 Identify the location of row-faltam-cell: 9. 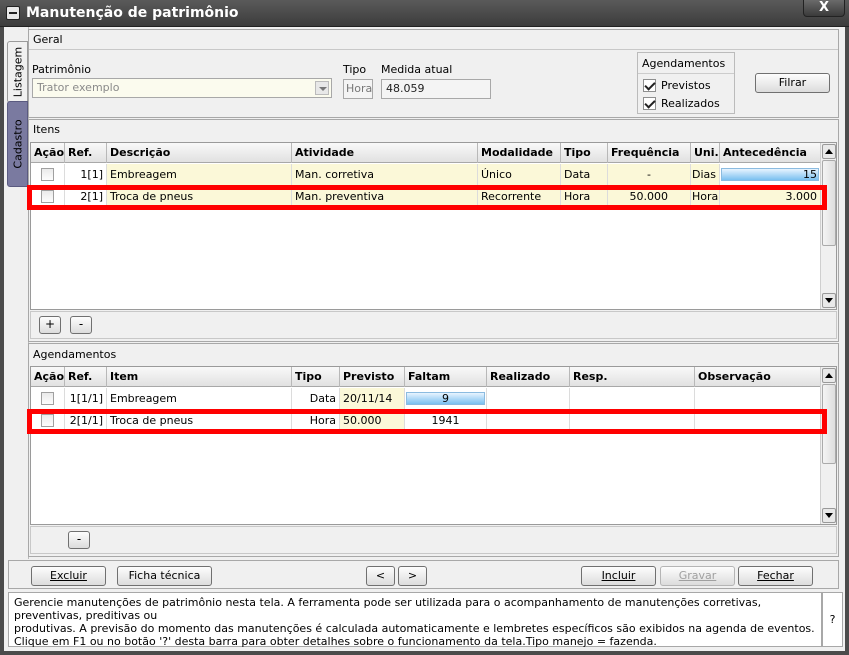
(446, 399).